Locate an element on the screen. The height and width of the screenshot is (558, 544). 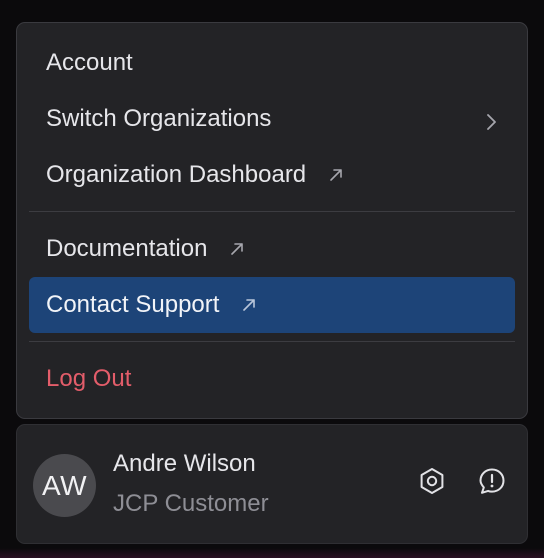
menu-item-organization-dashboard-label: Organization Dashboard is located at coordinates (176, 174).